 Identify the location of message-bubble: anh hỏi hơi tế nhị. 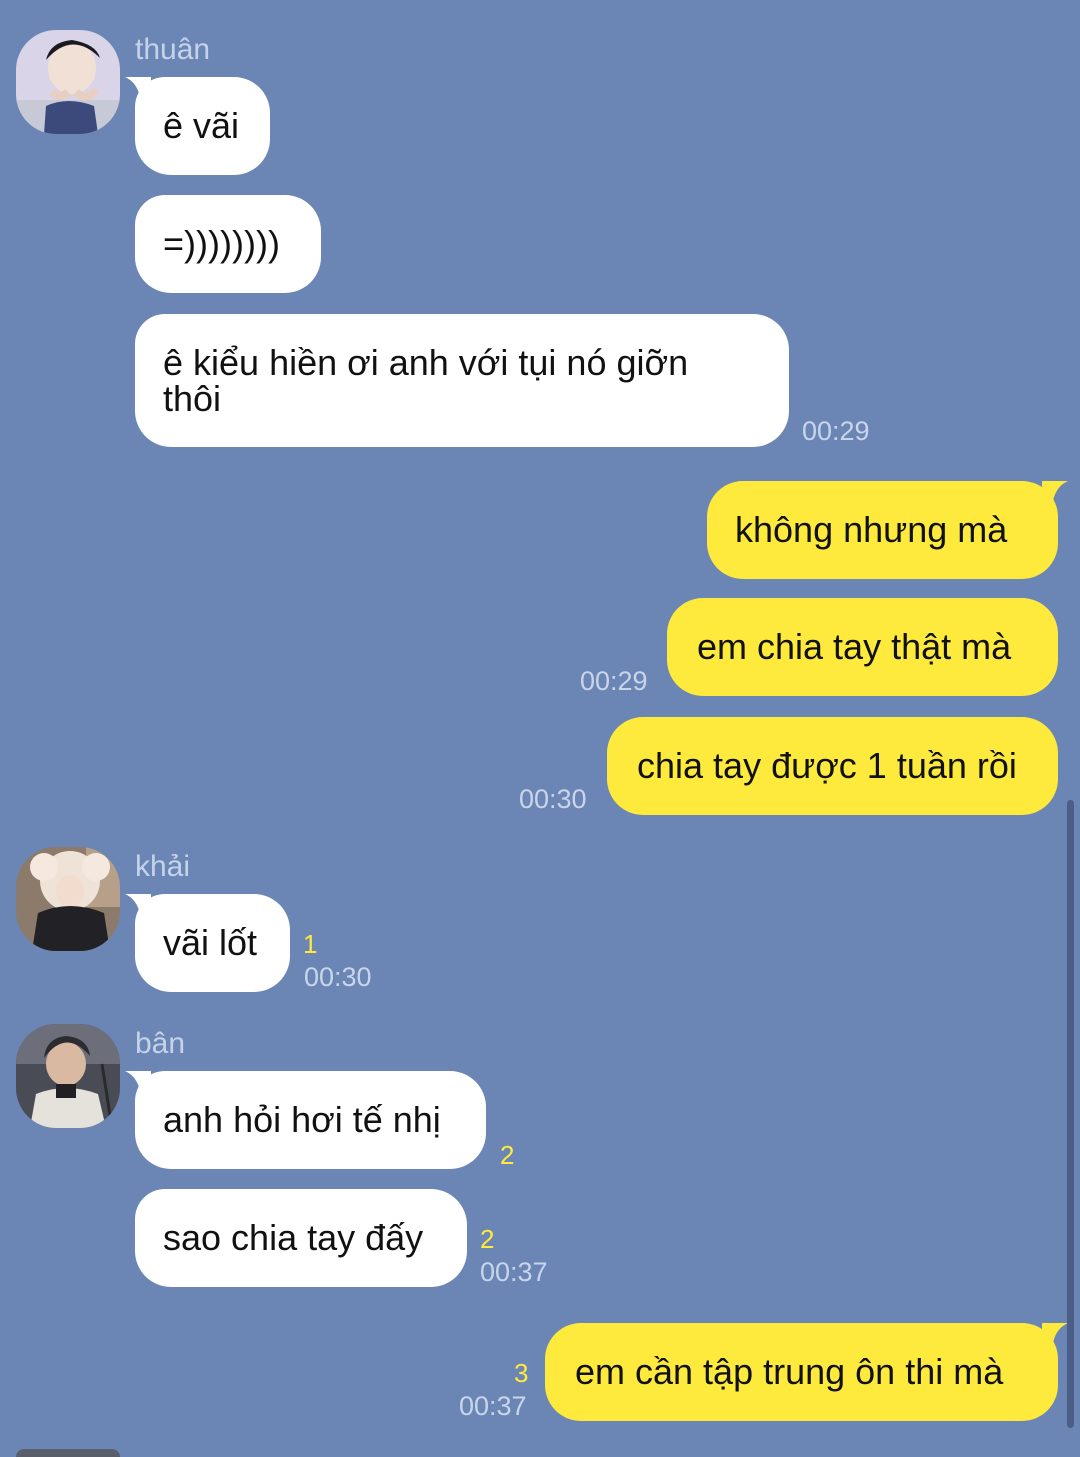
(305, 1120).